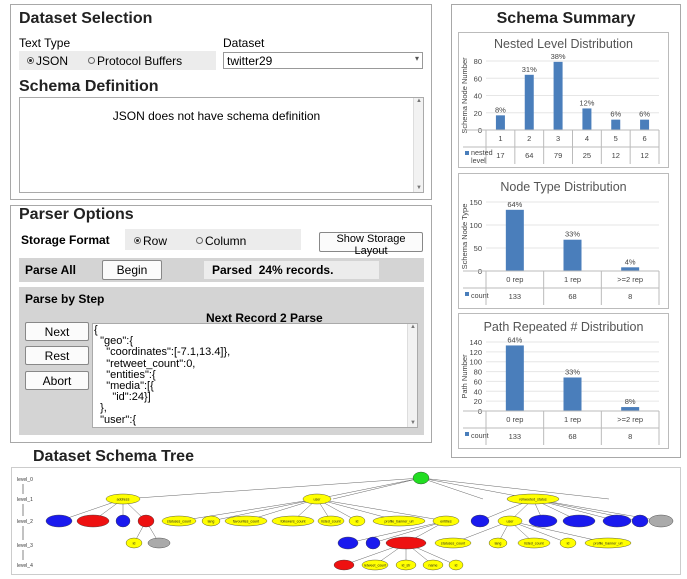 Image resolution: width=687 pixels, height=579 pixels. Describe the element at coordinates (57, 355) in the screenshot. I see `rest-button: Rest` at that location.